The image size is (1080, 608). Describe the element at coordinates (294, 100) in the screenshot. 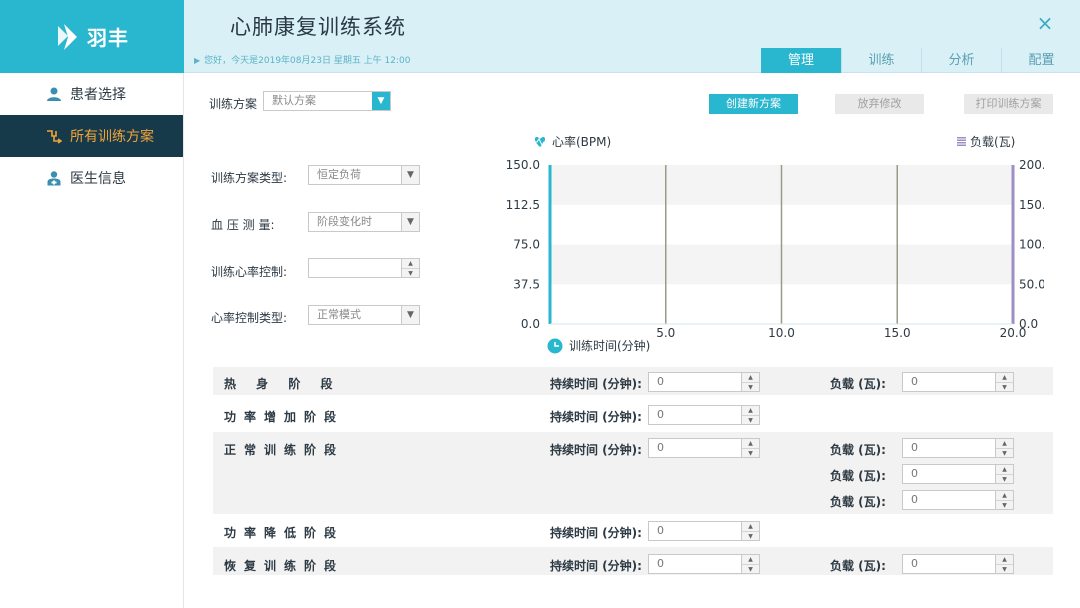

I see `plan-select-value: 默认方案` at that location.